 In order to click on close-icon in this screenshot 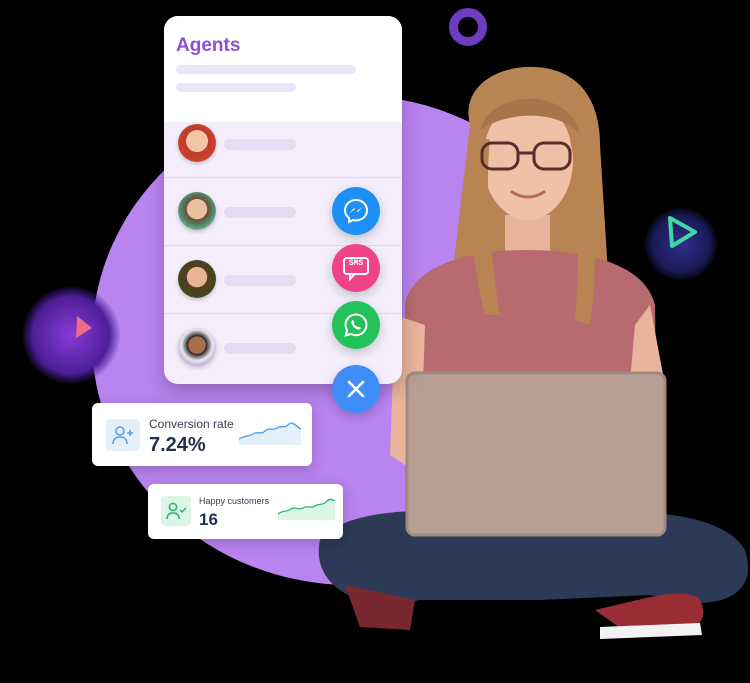, I will do `click(356, 389)`.